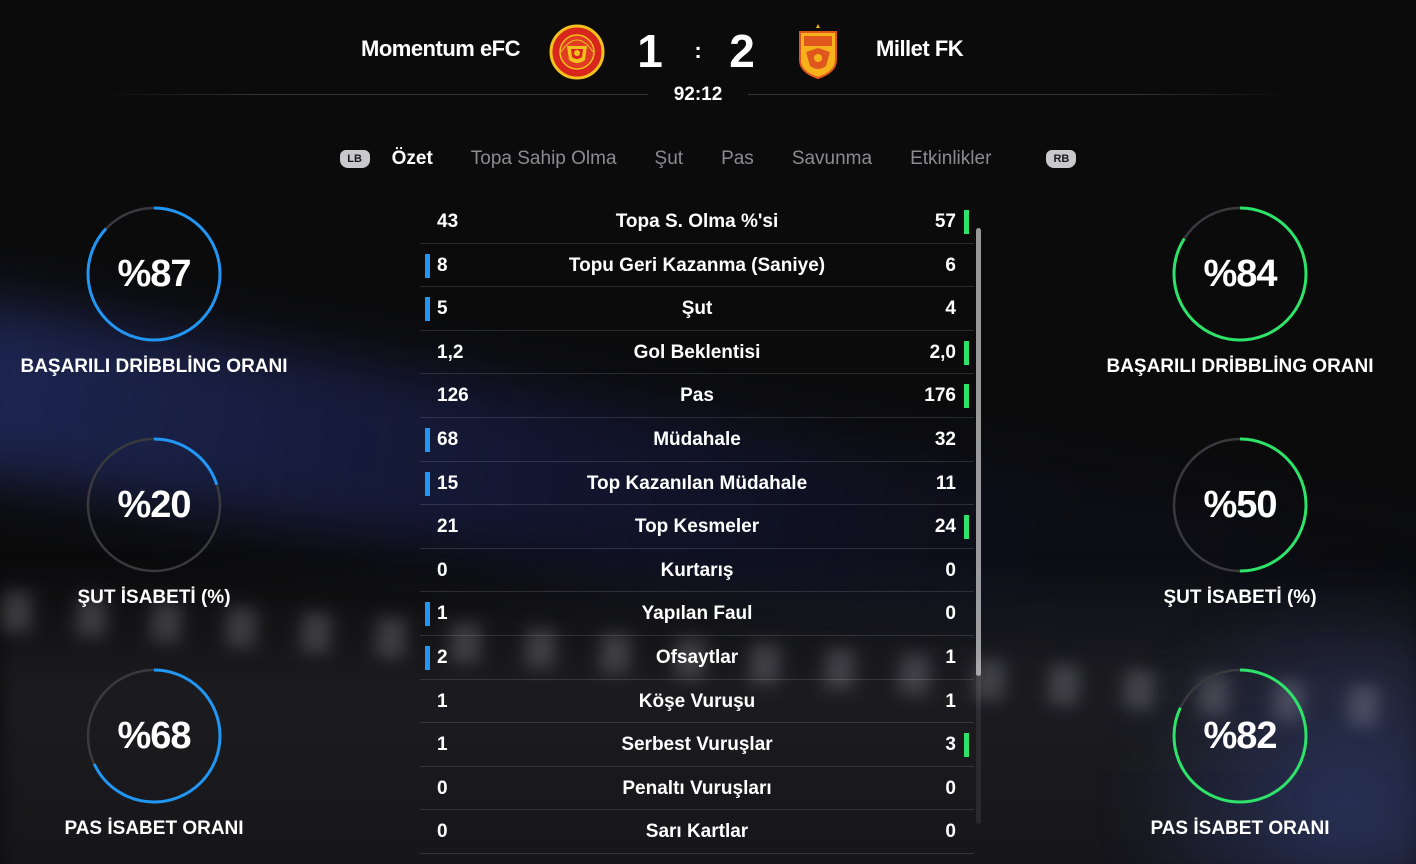 This screenshot has width=1416, height=864. What do you see at coordinates (1240, 735) in the screenshot?
I see `away-pass-value: %82` at bounding box center [1240, 735].